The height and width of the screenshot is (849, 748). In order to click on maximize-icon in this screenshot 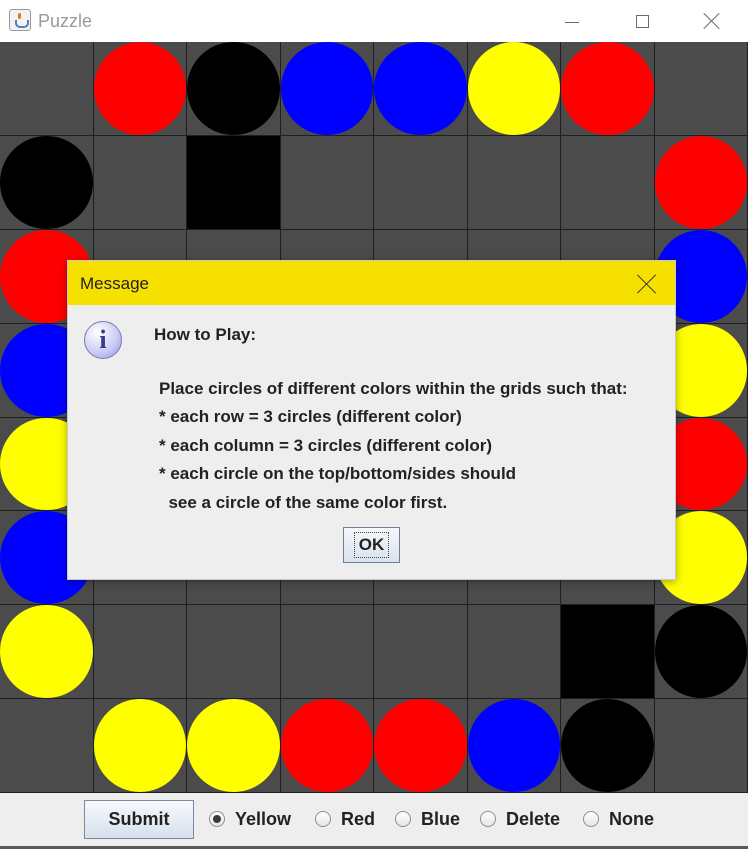, I will do `click(642, 21)`.